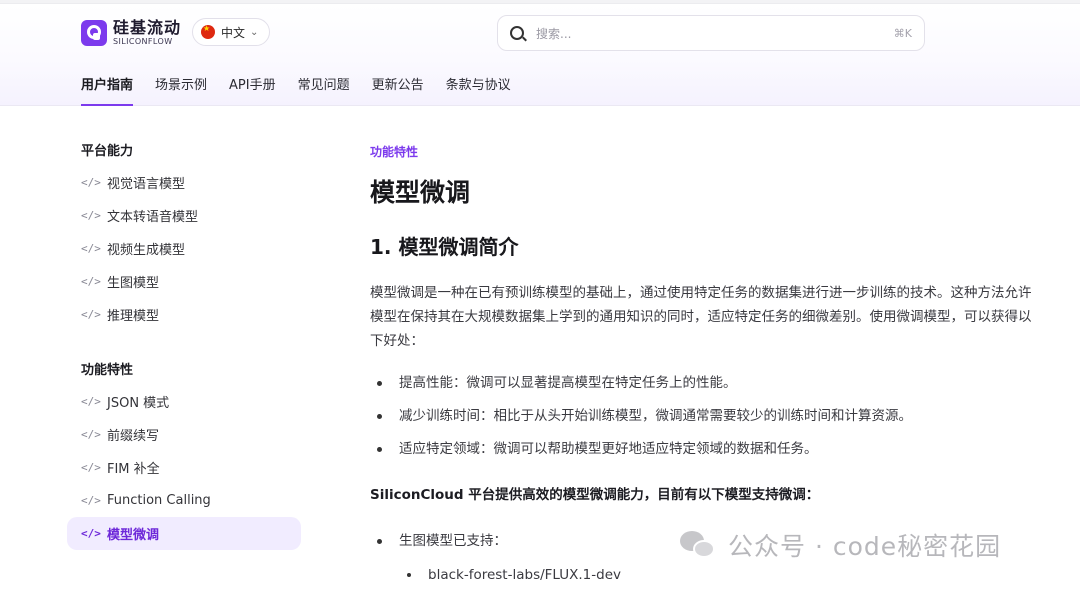 This screenshot has height=592, width=1080. Describe the element at coordinates (153, 217) in the screenshot. I see `sidebar-item-label: 文本转语音模型` at that location.